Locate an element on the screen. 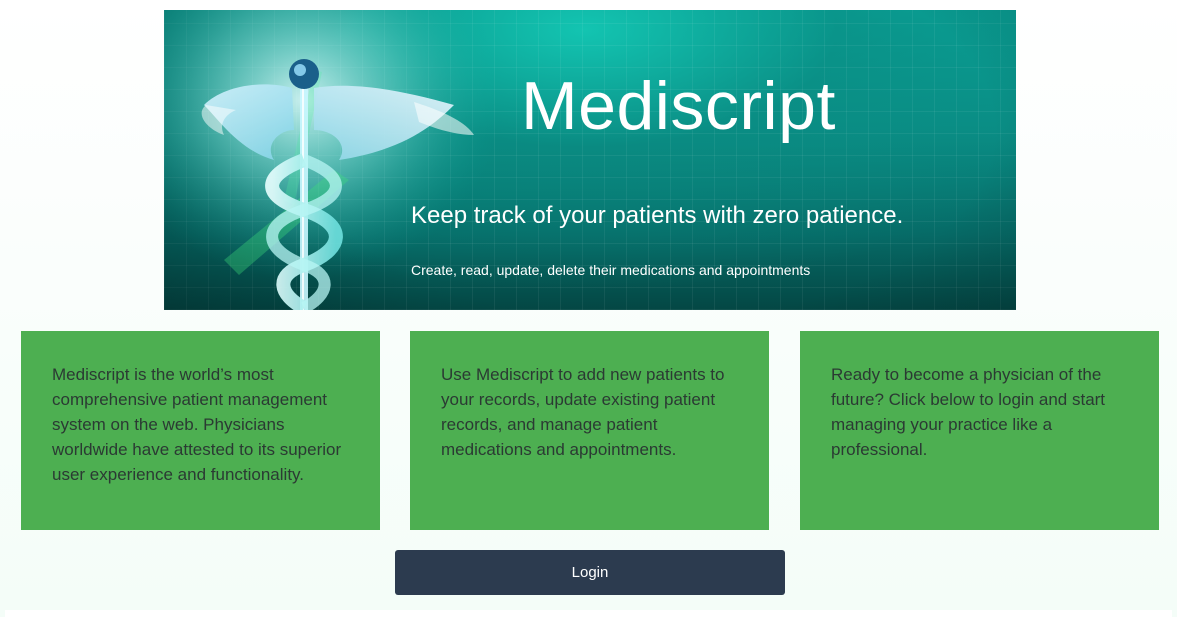  page-bottom-band is located at coordinates (588, 613).